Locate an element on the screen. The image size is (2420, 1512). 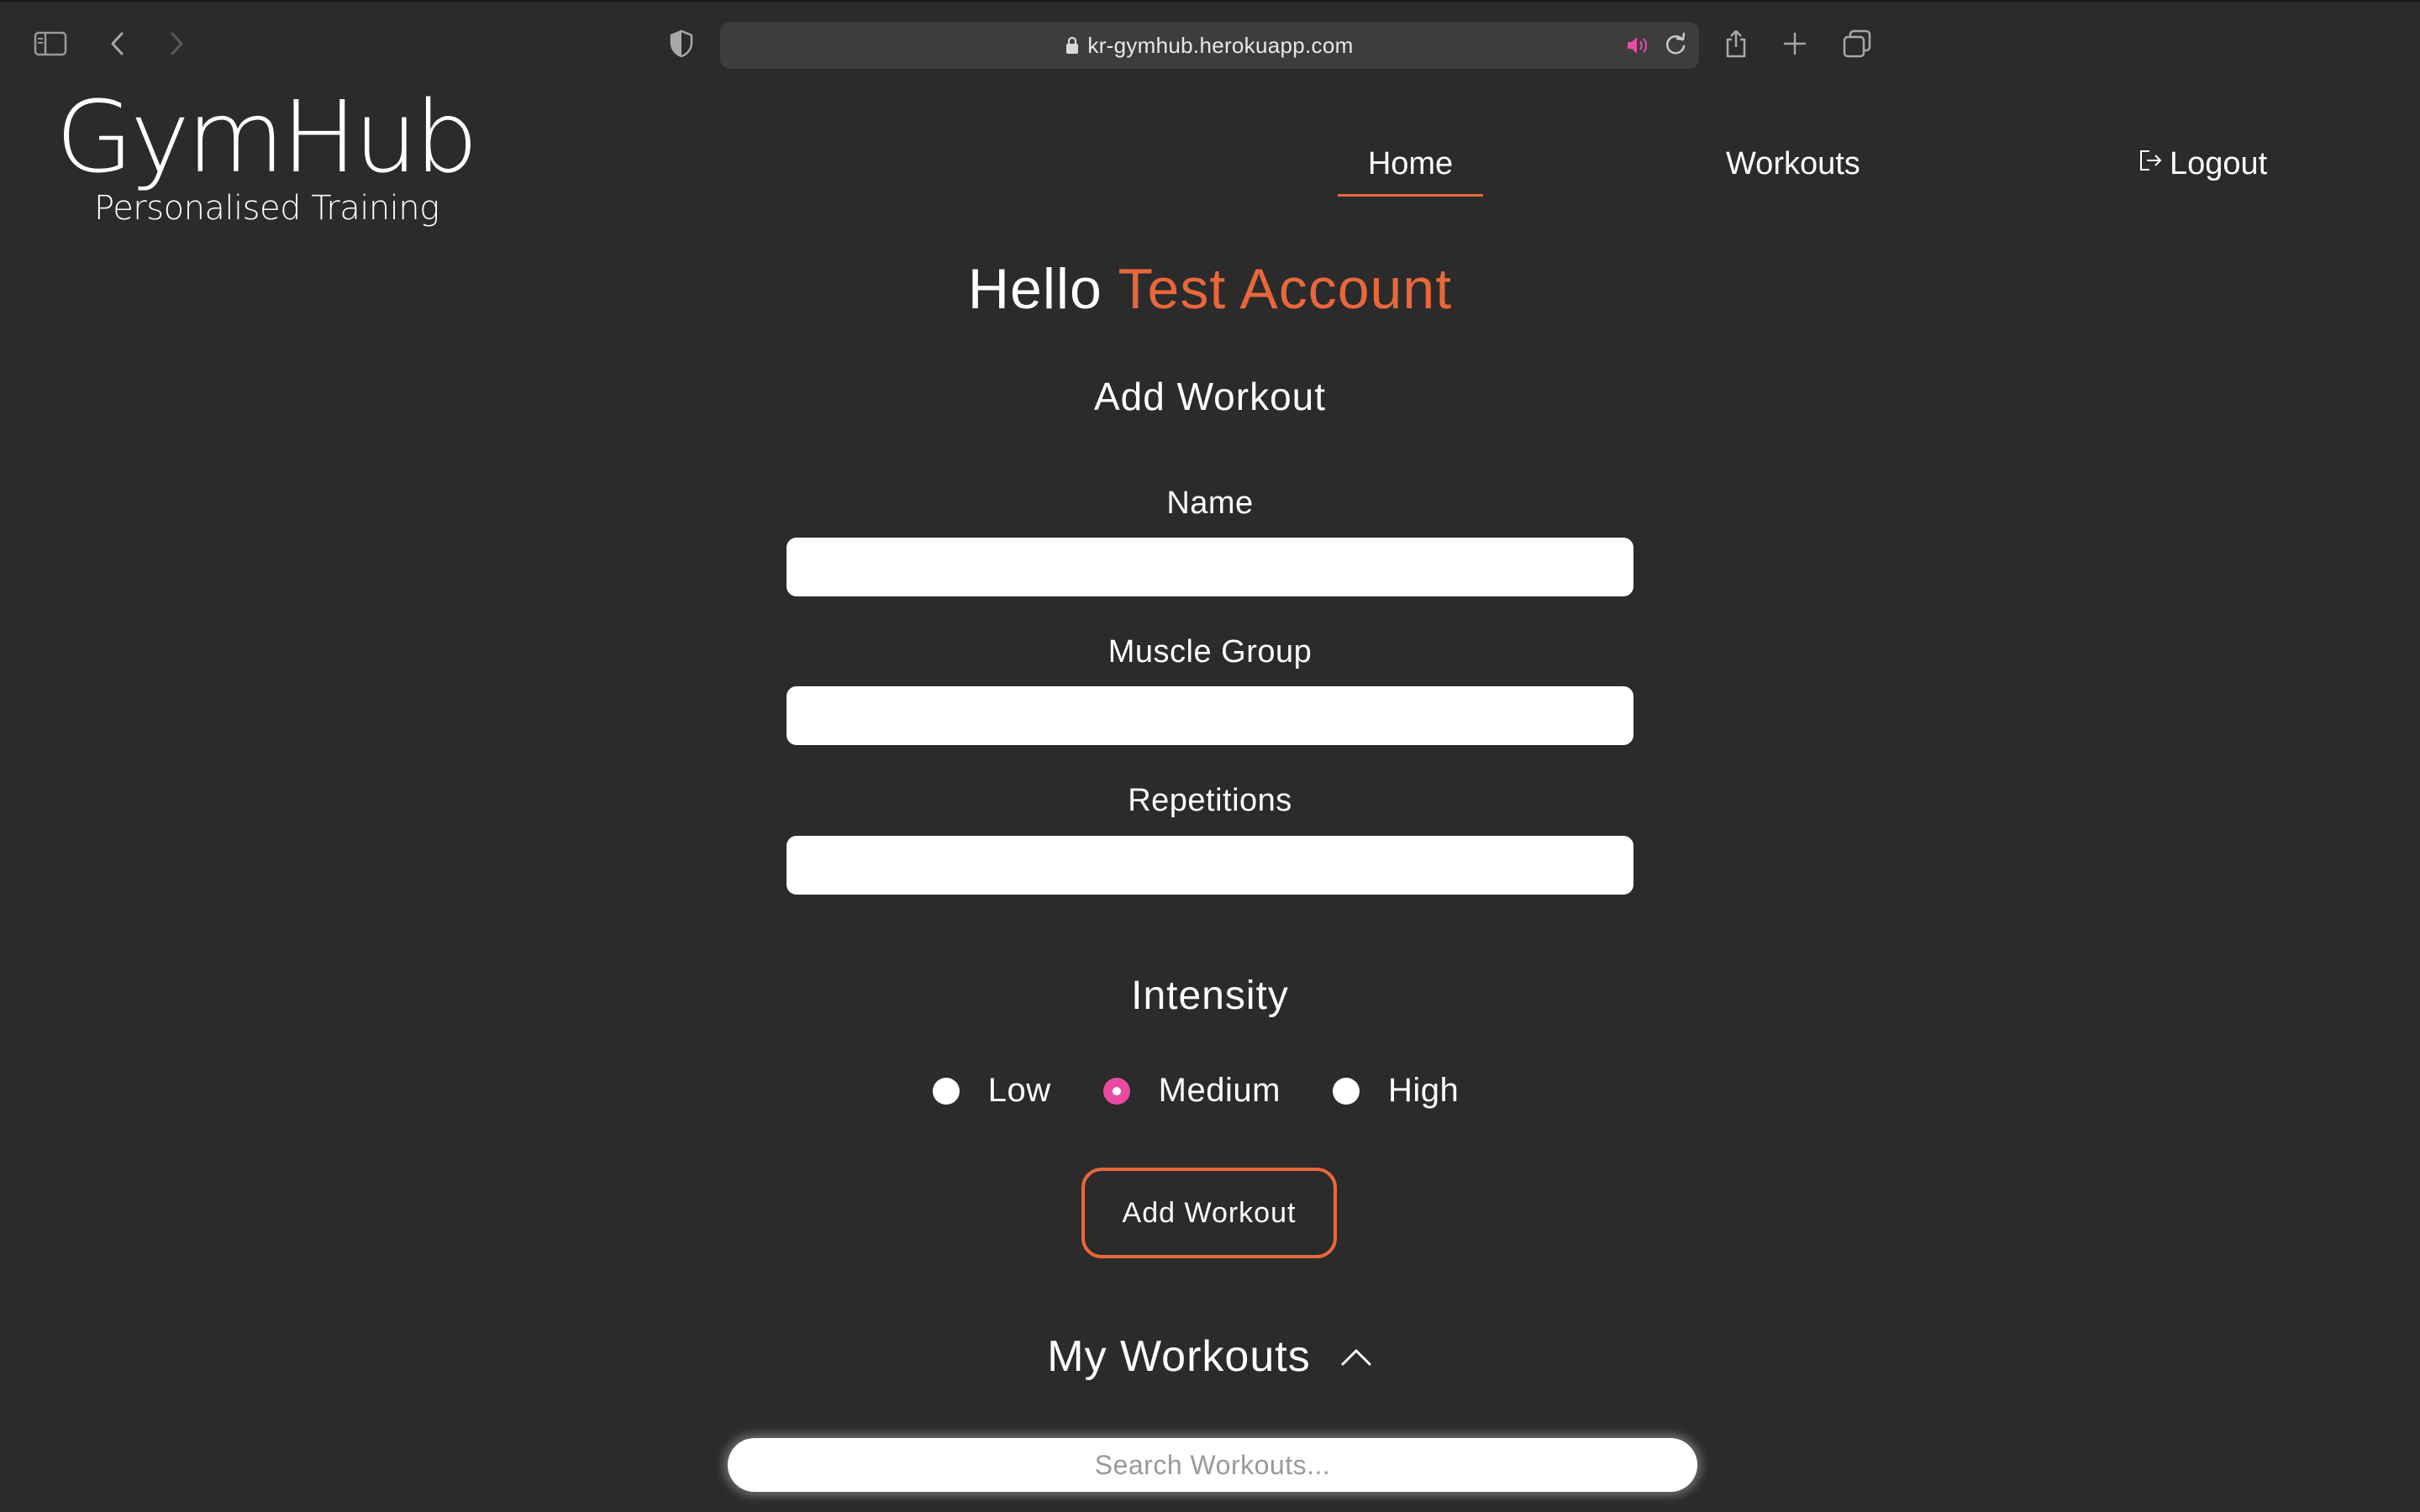
radio-low is located at coordinates (946, 1091).